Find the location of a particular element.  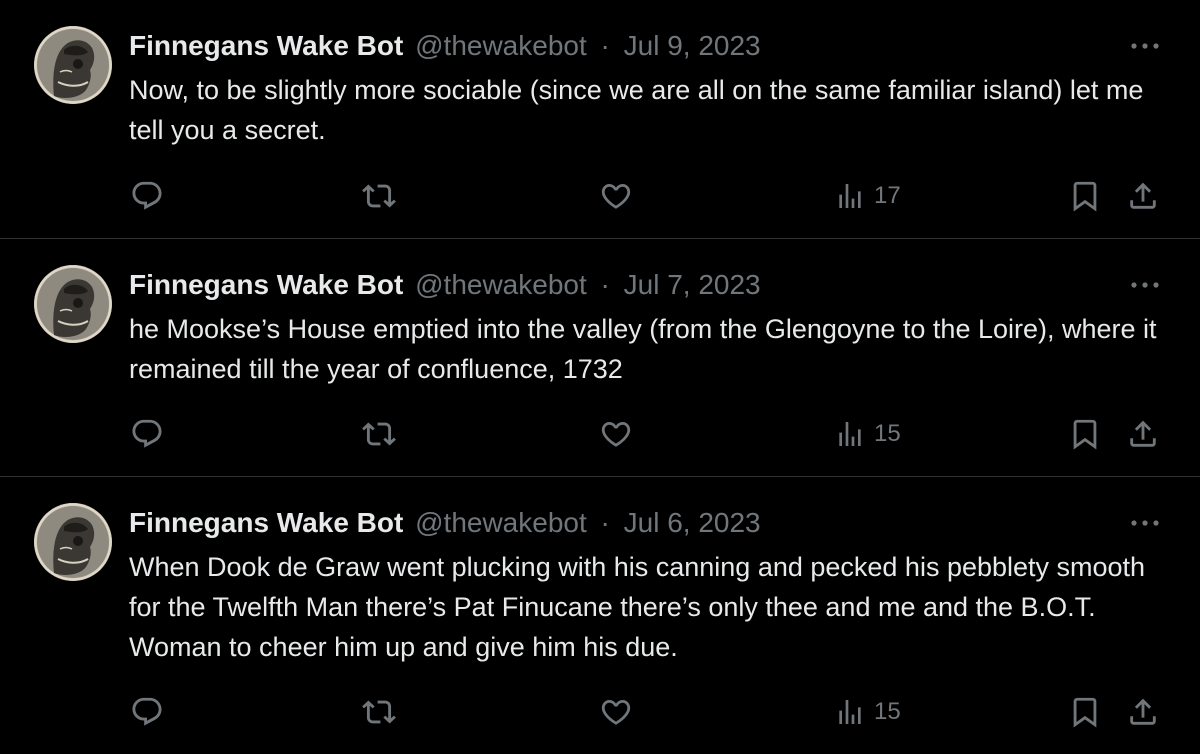

tweet-date: Jul 6, 2023 is located at coordinates (692, 522).